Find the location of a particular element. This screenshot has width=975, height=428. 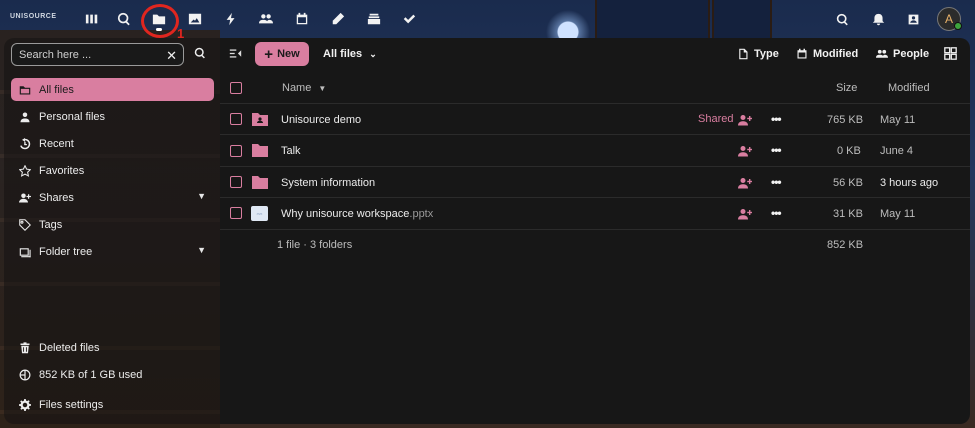

sidebar-item-label: Folder tree is located at coordinates (66, 251).